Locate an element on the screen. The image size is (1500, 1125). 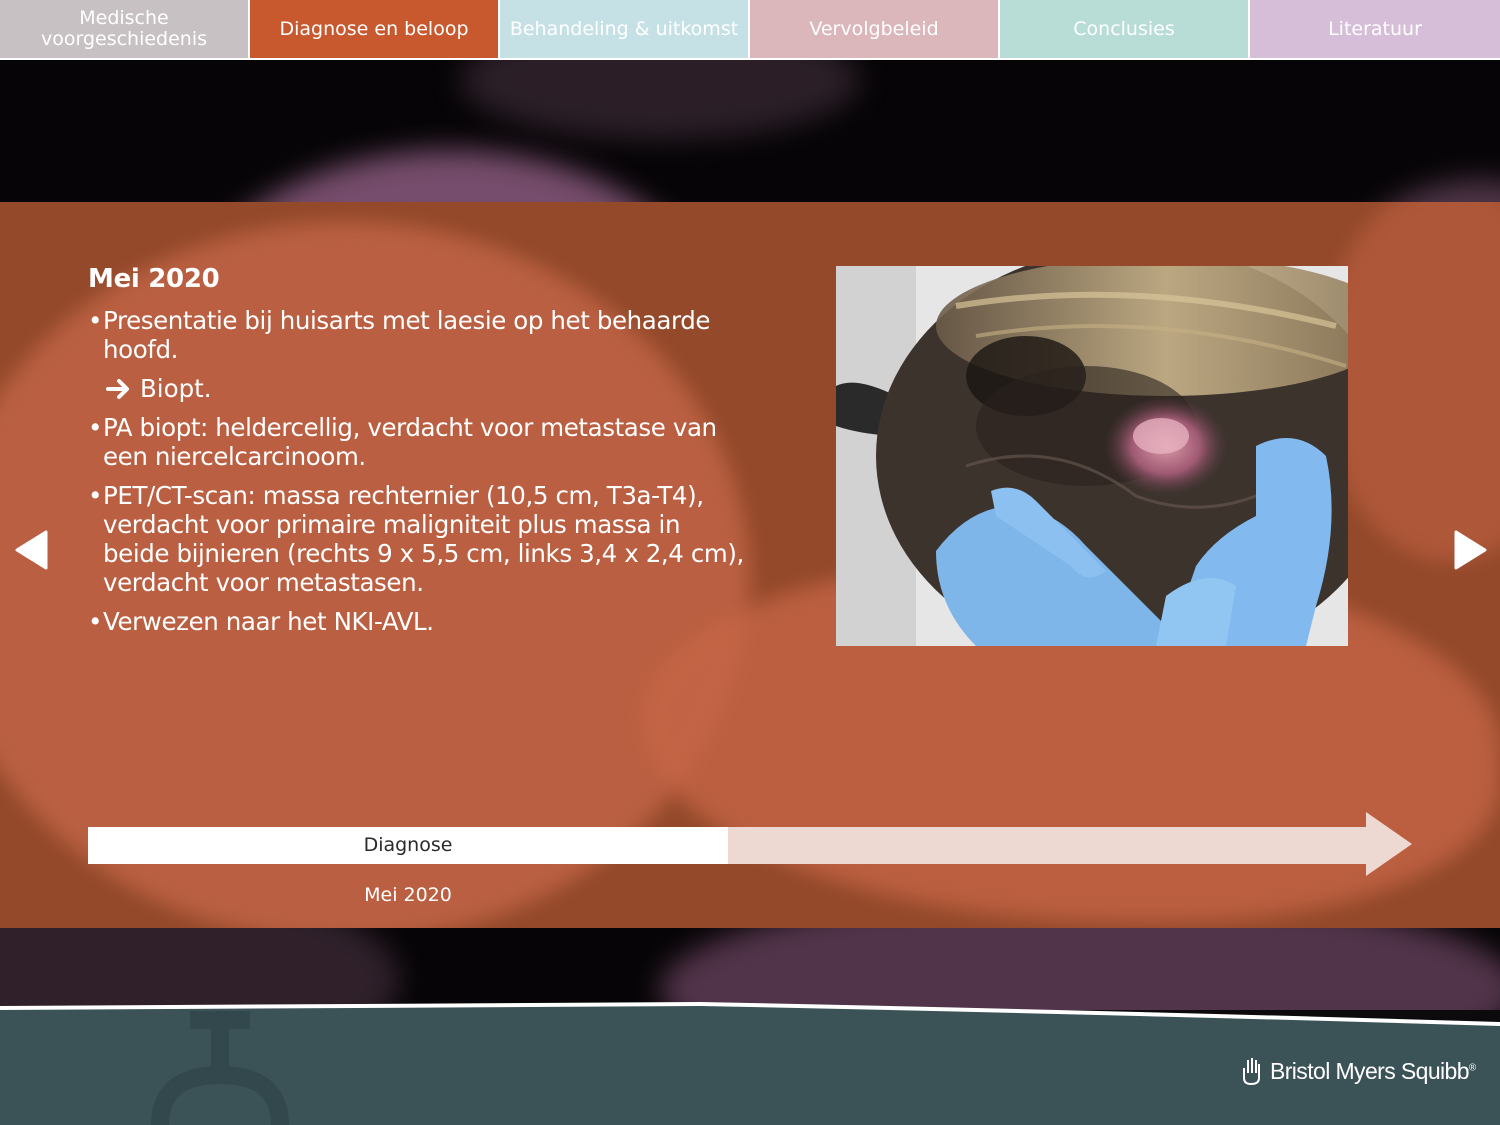
tab-label: Medische voorgeschiedenis is located at coordinates (124, 28).